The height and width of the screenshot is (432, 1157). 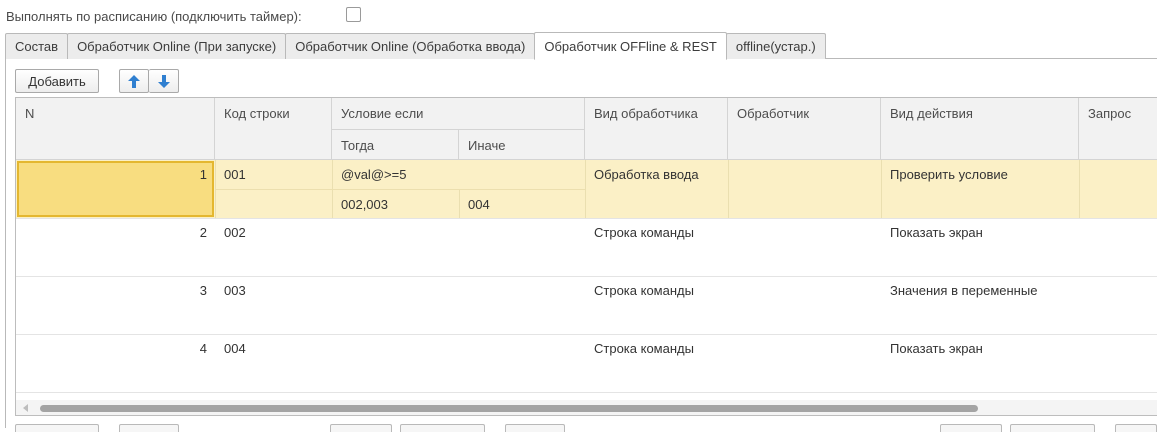 I want to click on arrow-down-icon, so click(x=163, y=81).